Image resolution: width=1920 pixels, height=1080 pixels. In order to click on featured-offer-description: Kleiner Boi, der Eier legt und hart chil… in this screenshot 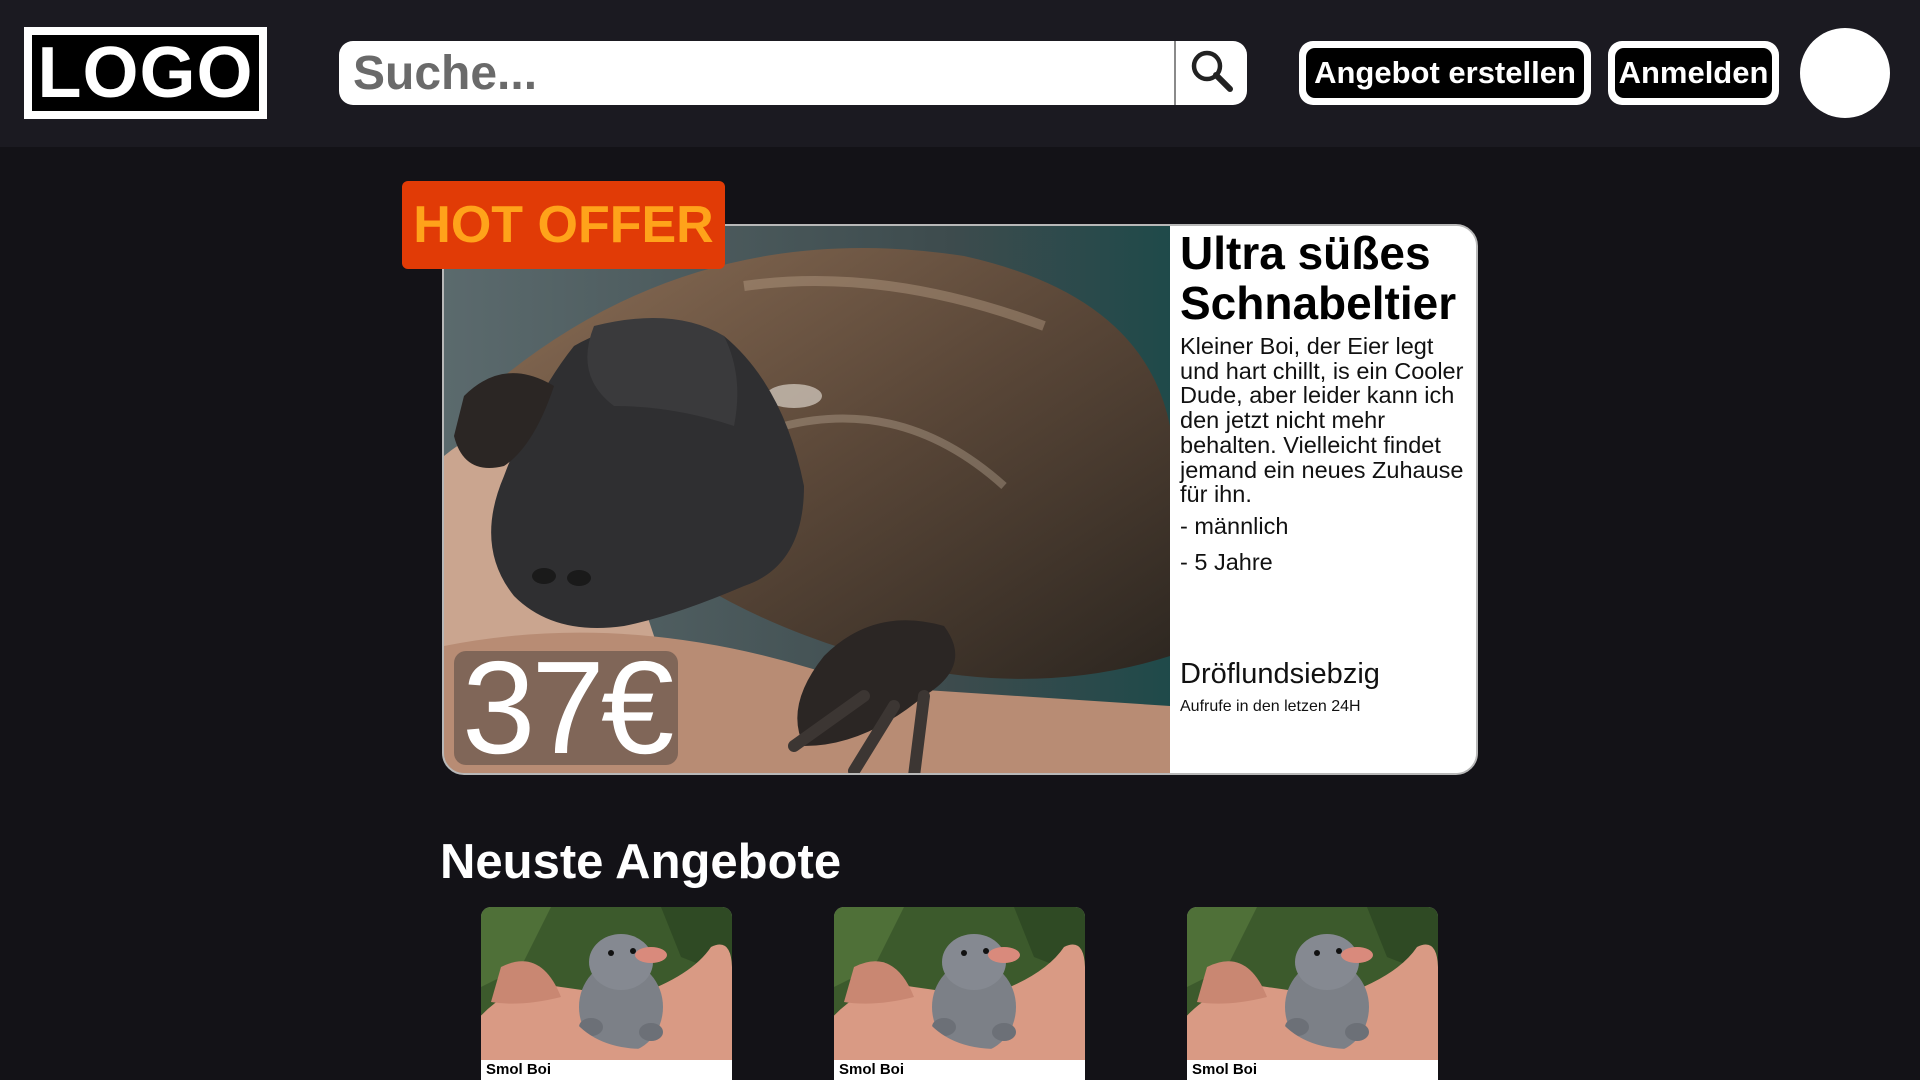, I will do `click(1322, 420)`.